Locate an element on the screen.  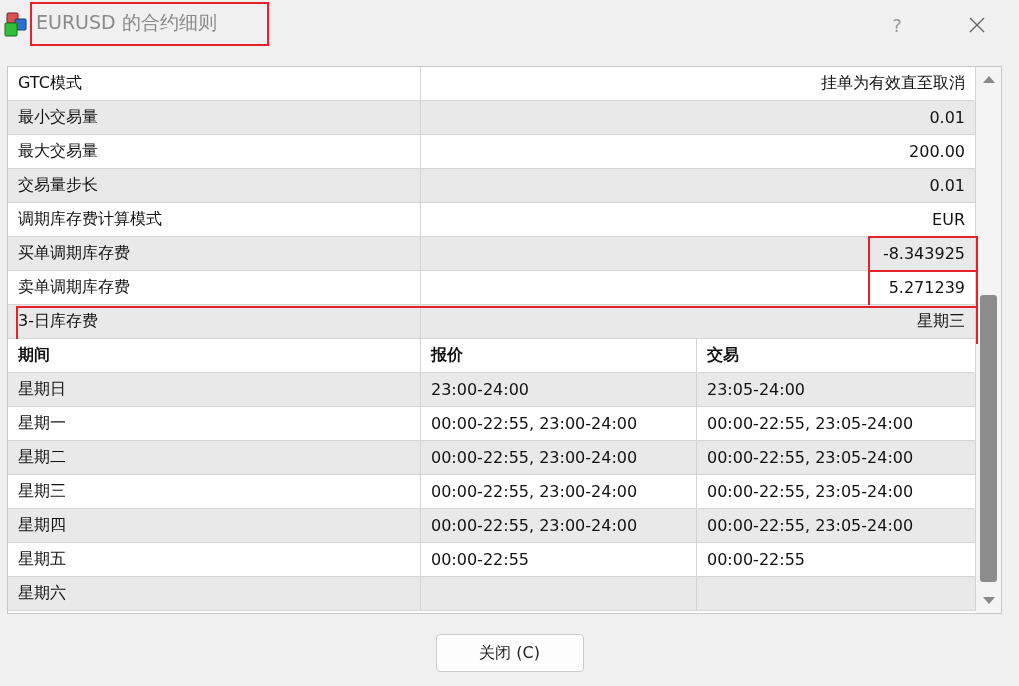
table-cell: 星期五 is located at coordinates (214, 560).